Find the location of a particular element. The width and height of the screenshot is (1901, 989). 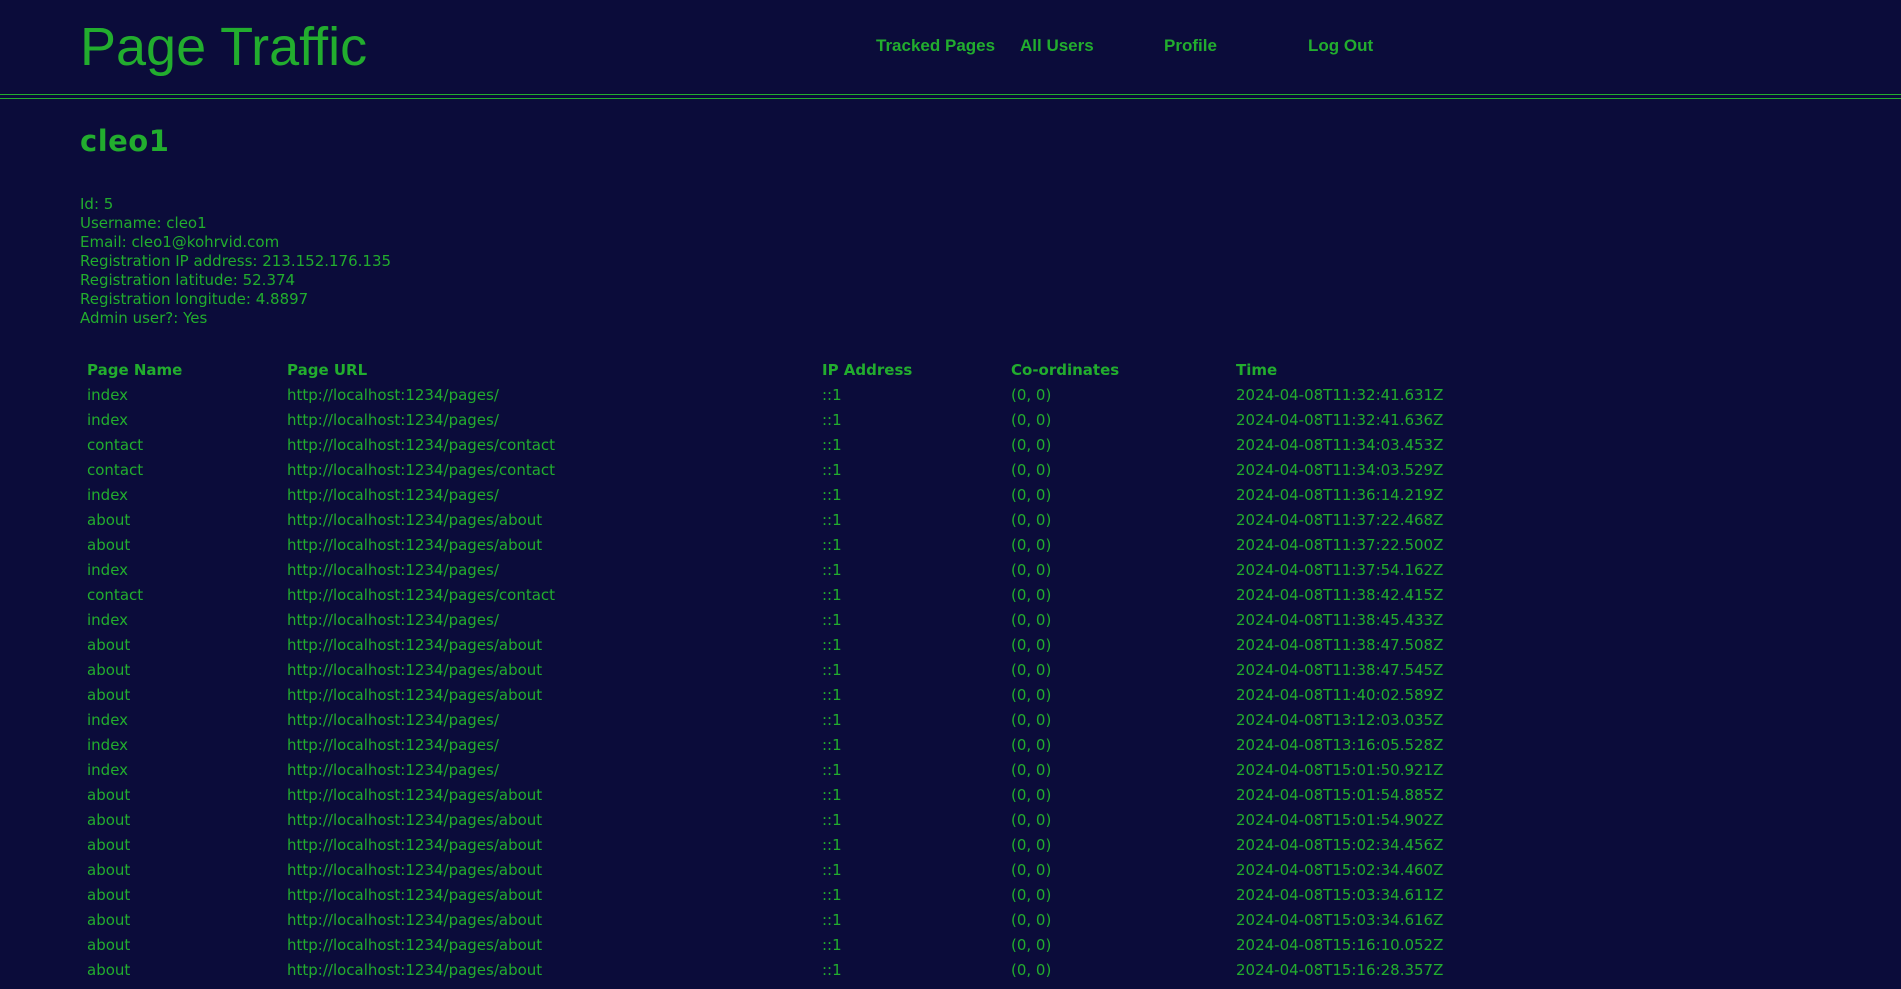

detail-email: Email: cleo1@kohrvid.com is located at coordinates (180, 242).